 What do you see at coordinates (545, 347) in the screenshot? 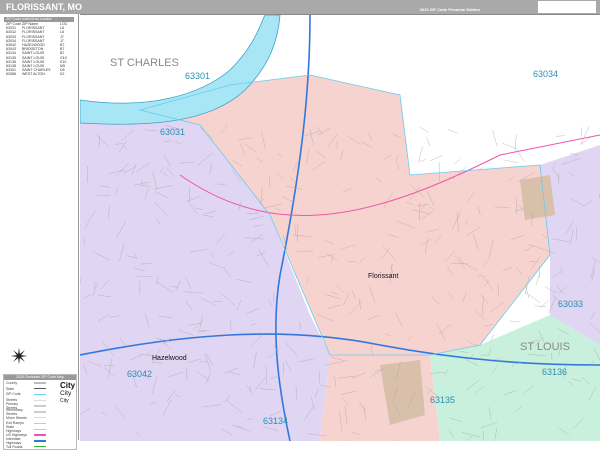
I see `place-label: ST LOUIS` at bounding box center [545, 347].